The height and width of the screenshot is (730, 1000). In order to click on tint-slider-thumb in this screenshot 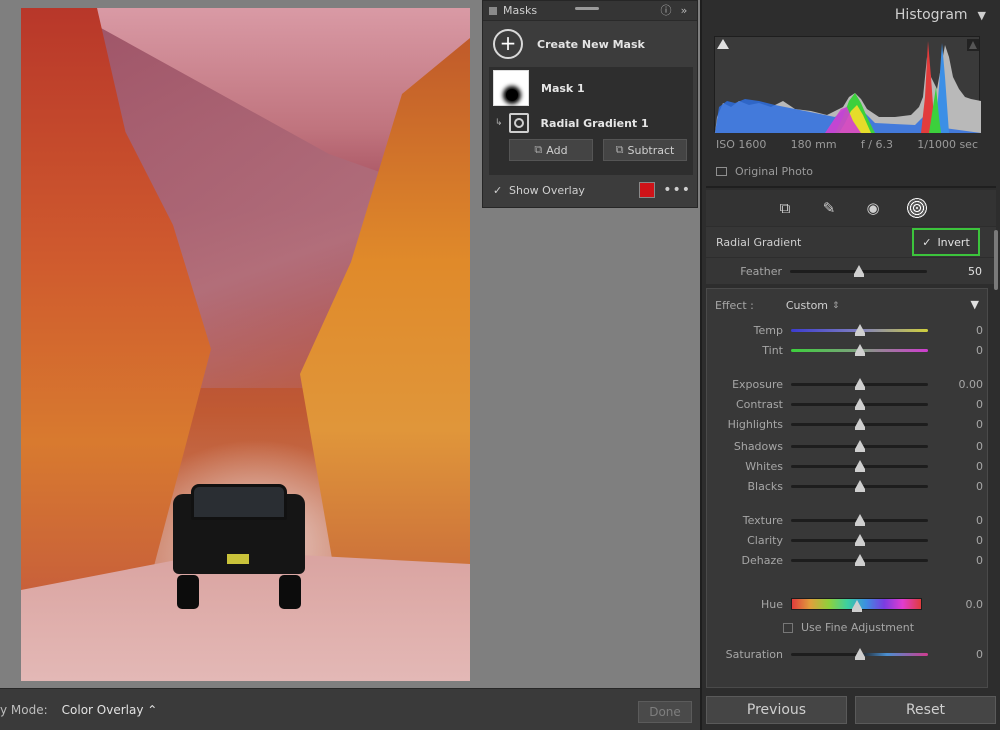, I will do `click(860, 349)`.